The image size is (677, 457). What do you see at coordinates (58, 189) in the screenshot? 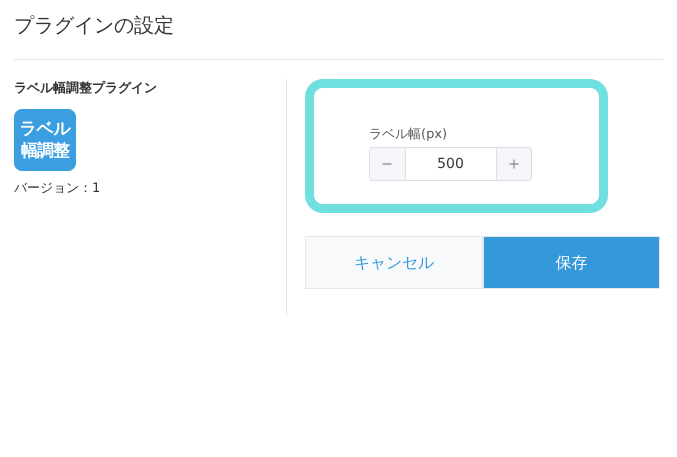
I see `version-text: バージョン：1` at bounding box center [58, 189].